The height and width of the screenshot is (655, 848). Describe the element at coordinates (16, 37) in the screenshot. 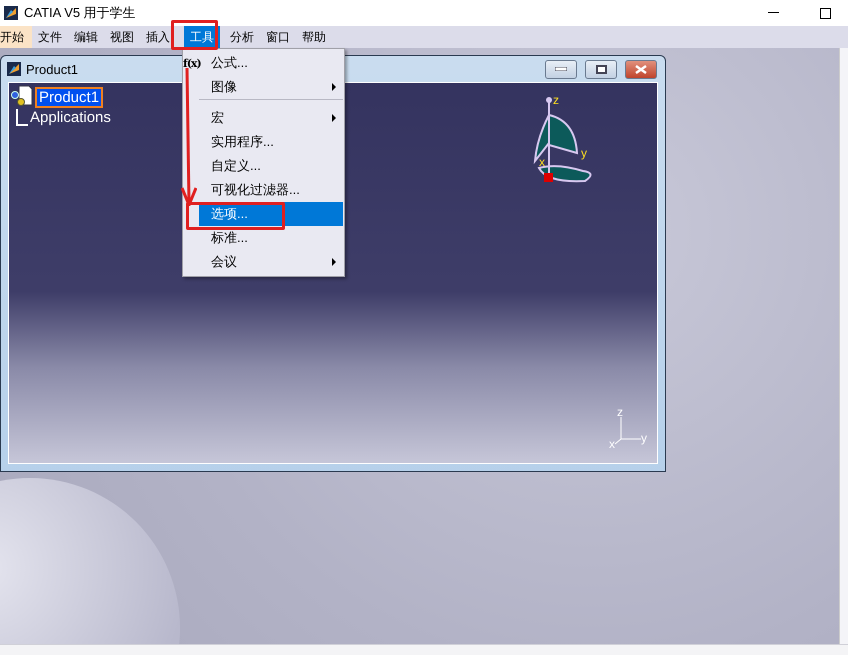

I see `menu-item: 开始` at that location.